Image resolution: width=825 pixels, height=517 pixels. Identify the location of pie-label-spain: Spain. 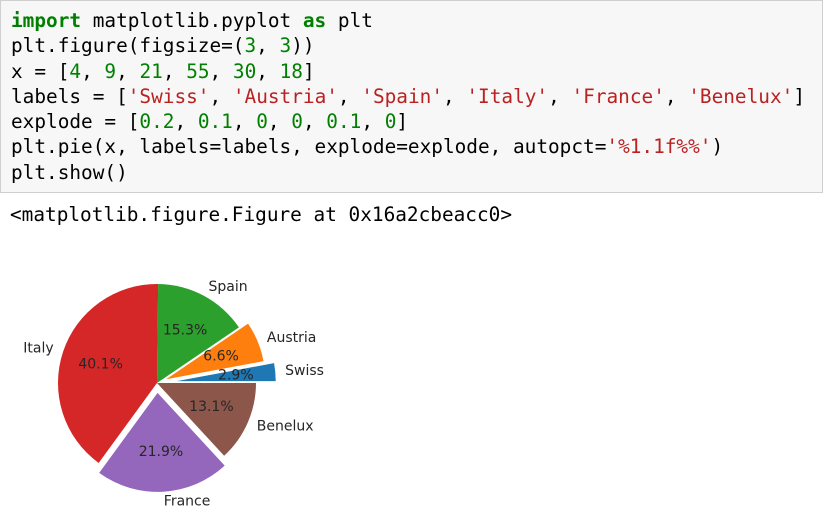
(228, 287).